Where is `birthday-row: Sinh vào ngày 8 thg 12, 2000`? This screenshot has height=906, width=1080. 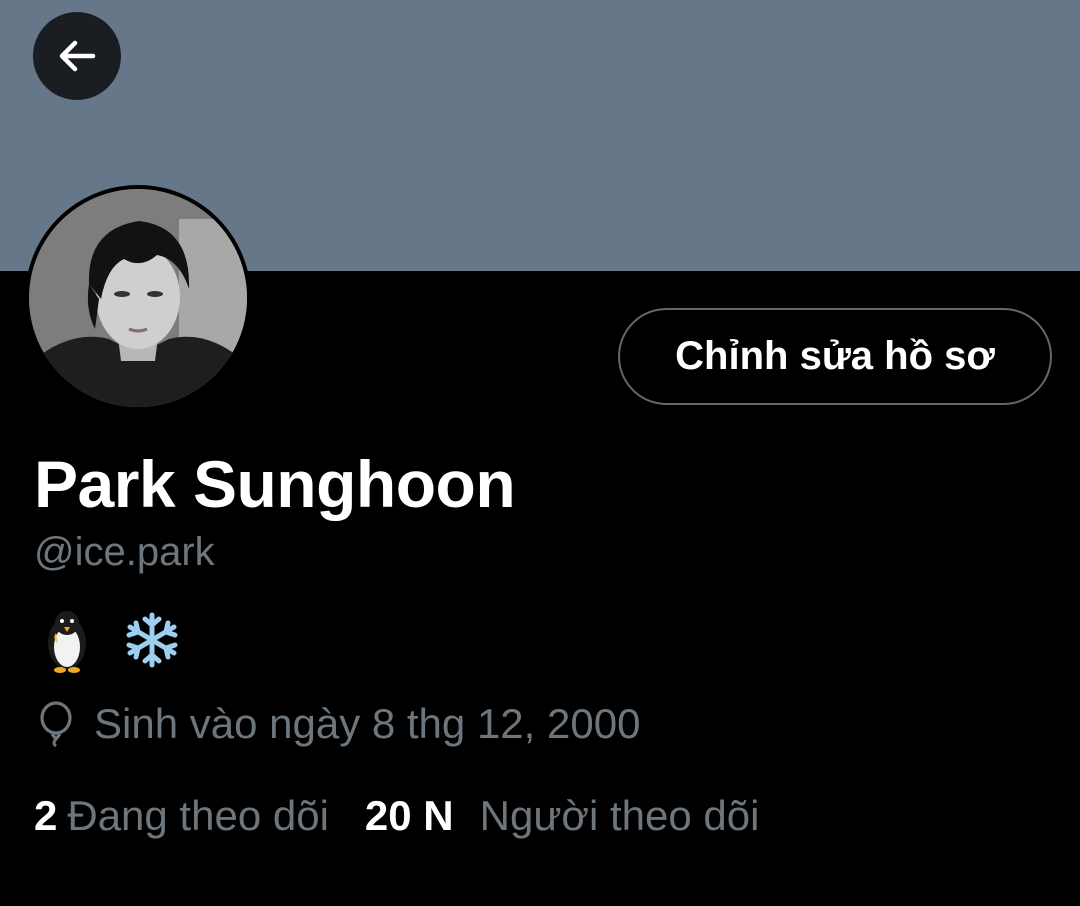
birthday-row: Sinh vào ngày 8 thg 12, 2000 is located at coordinates (338, 724).